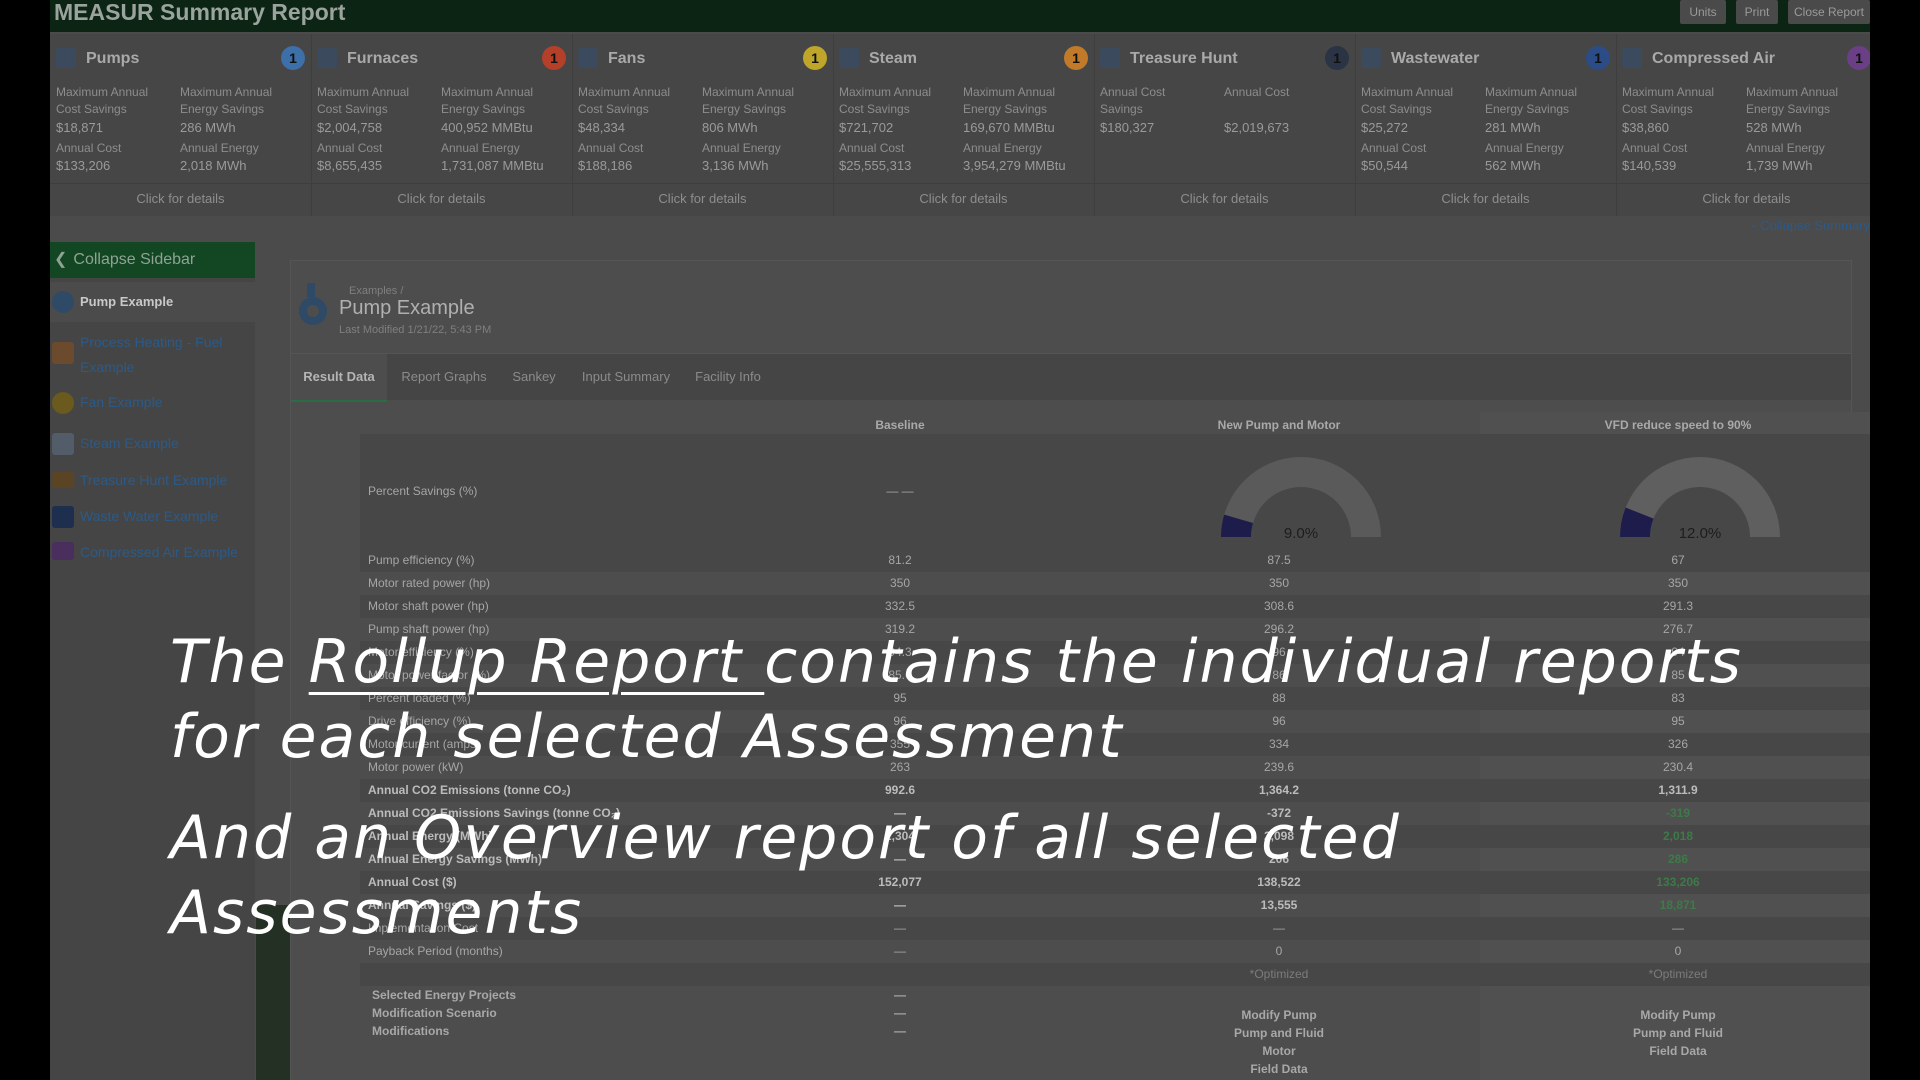  What do you see at coordinates (1115, 491) in the screenshot?
I see `percent-savings-row: Percent Savings (%) — — 9.0% 12.0%` at bounding box center [1115, 491].